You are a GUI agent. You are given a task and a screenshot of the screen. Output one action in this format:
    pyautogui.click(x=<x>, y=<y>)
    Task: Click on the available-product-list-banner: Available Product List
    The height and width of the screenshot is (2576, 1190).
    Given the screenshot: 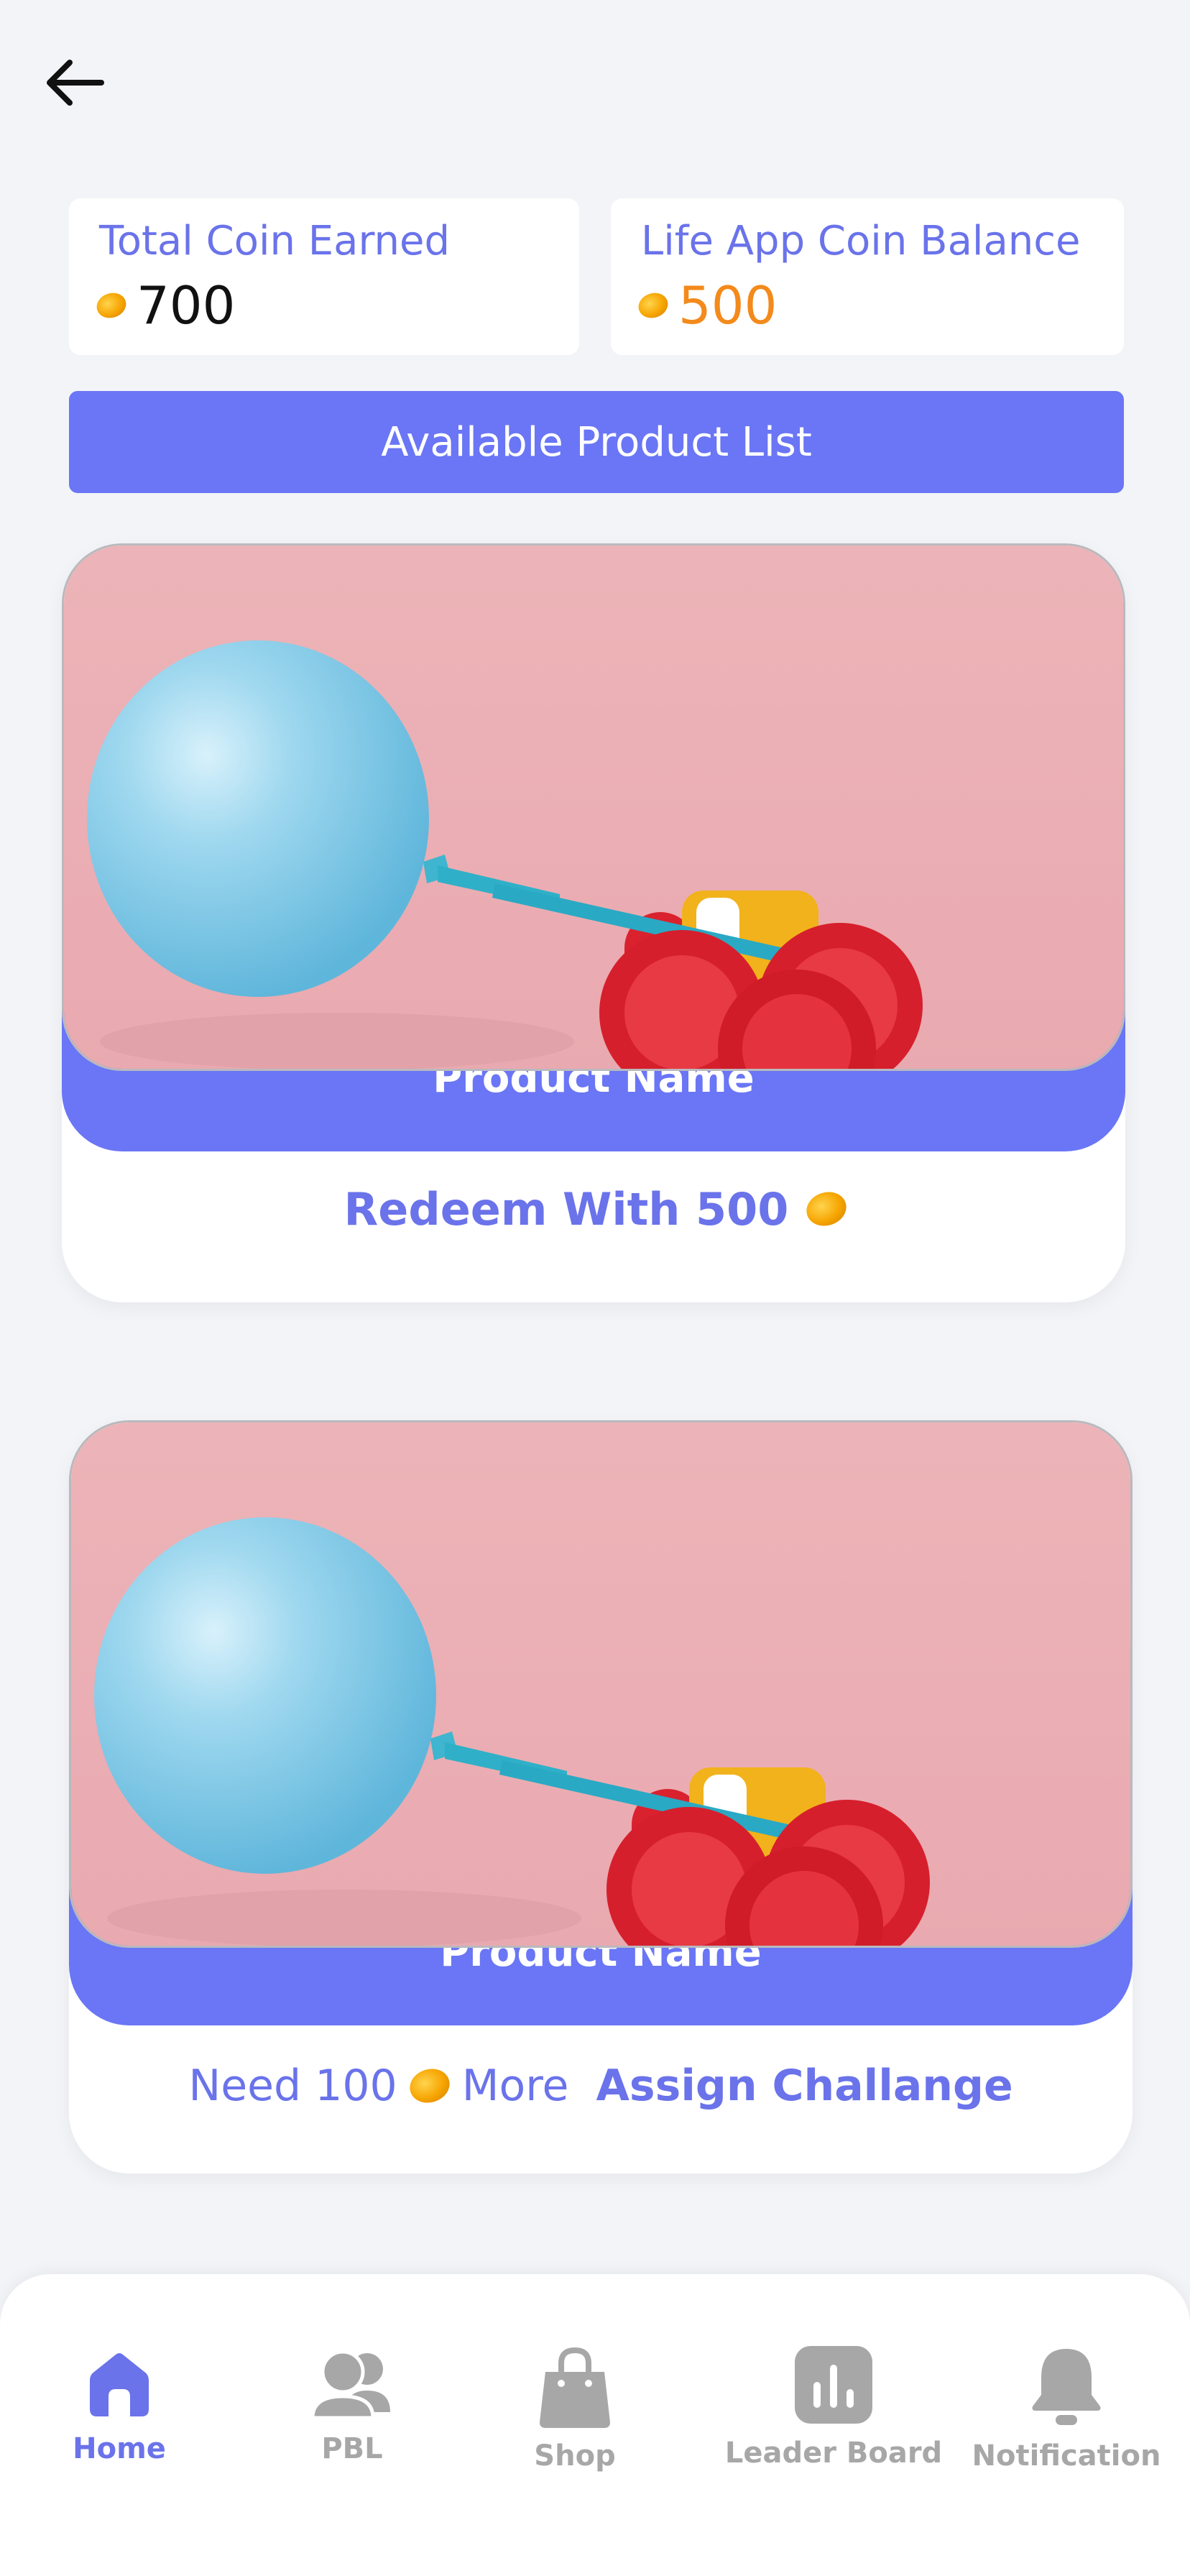 What is the action you would take?
    pyautogui.click(x=596, y=442)
    